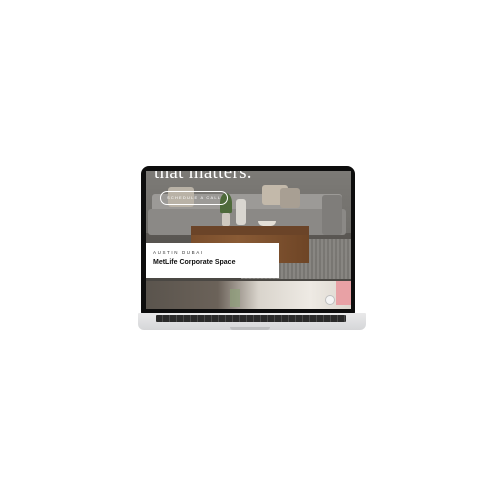 Image resolution: width=500 pixels, height=500 pixels. Describe the element at coordinates (332, 215) in the screenshot. I see `sofa-arm` at that location.